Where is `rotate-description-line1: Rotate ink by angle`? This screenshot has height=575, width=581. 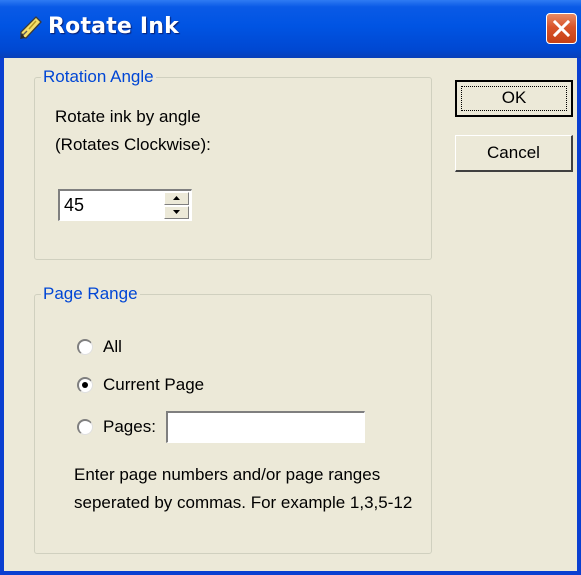
rotate-description-line1: Rotate ink by angle is located at coordinates (128, 116).